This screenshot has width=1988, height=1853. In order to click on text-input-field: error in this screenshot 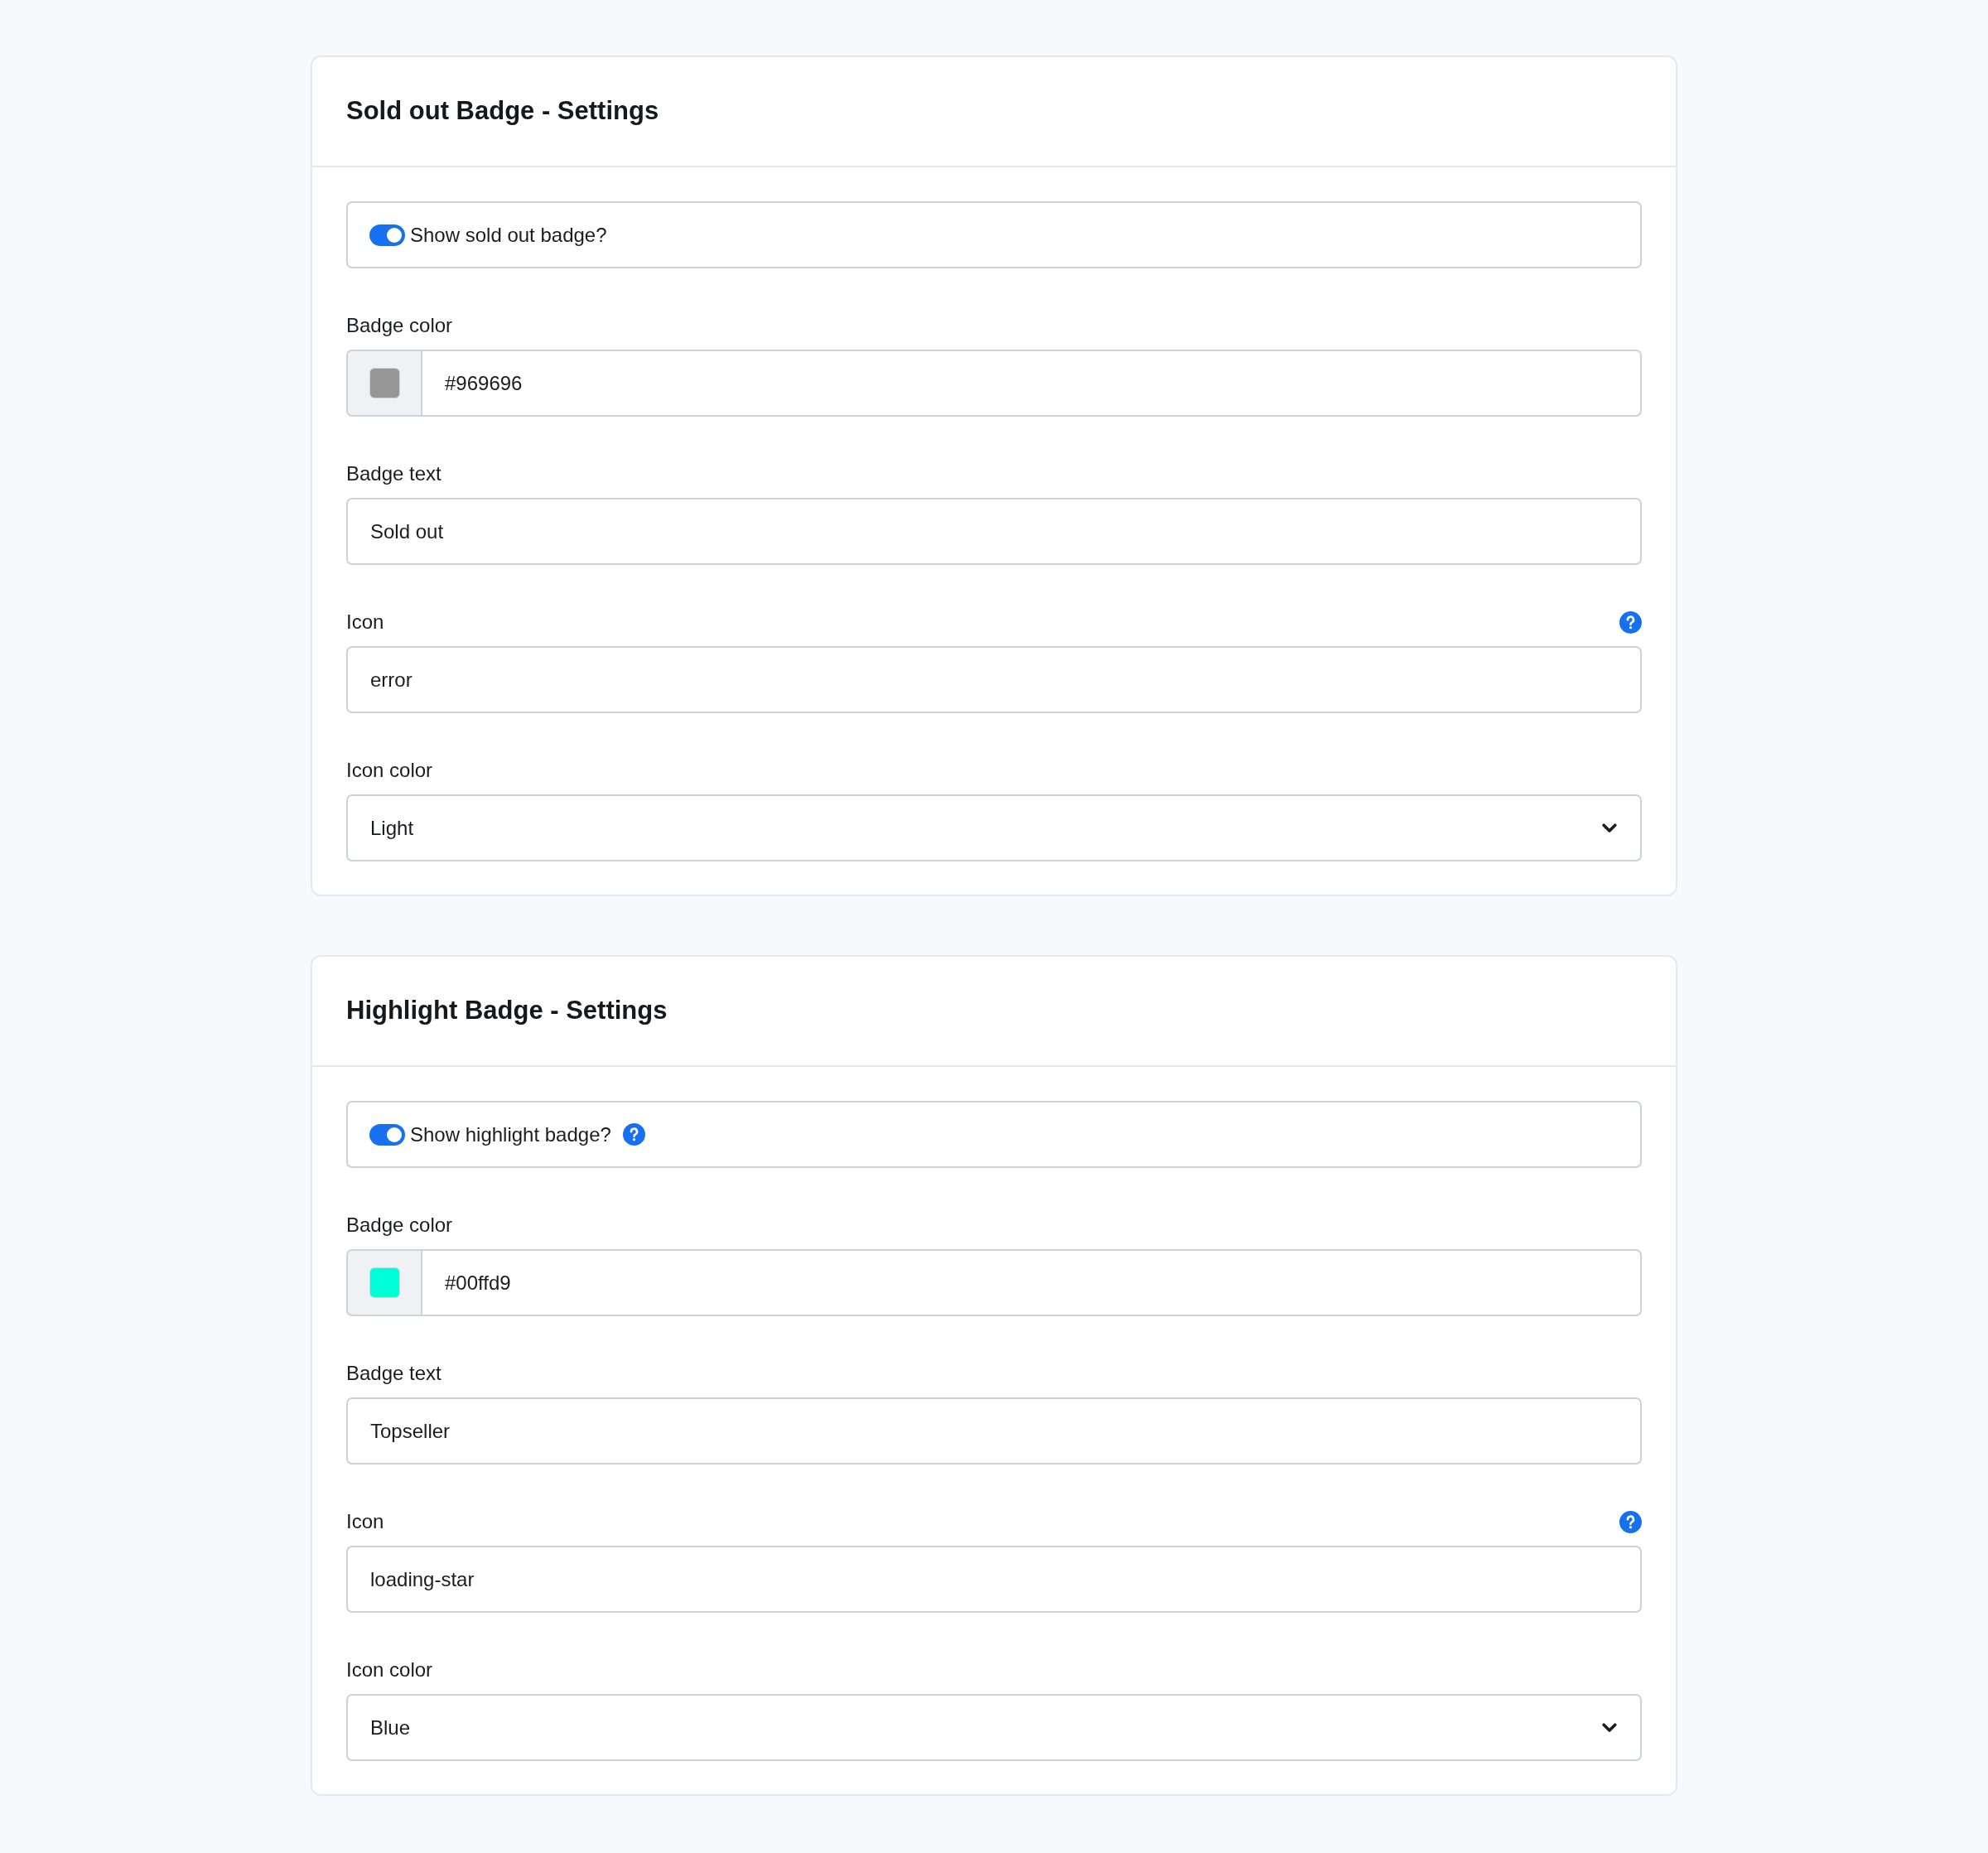, I will do `click(994, 679)`.